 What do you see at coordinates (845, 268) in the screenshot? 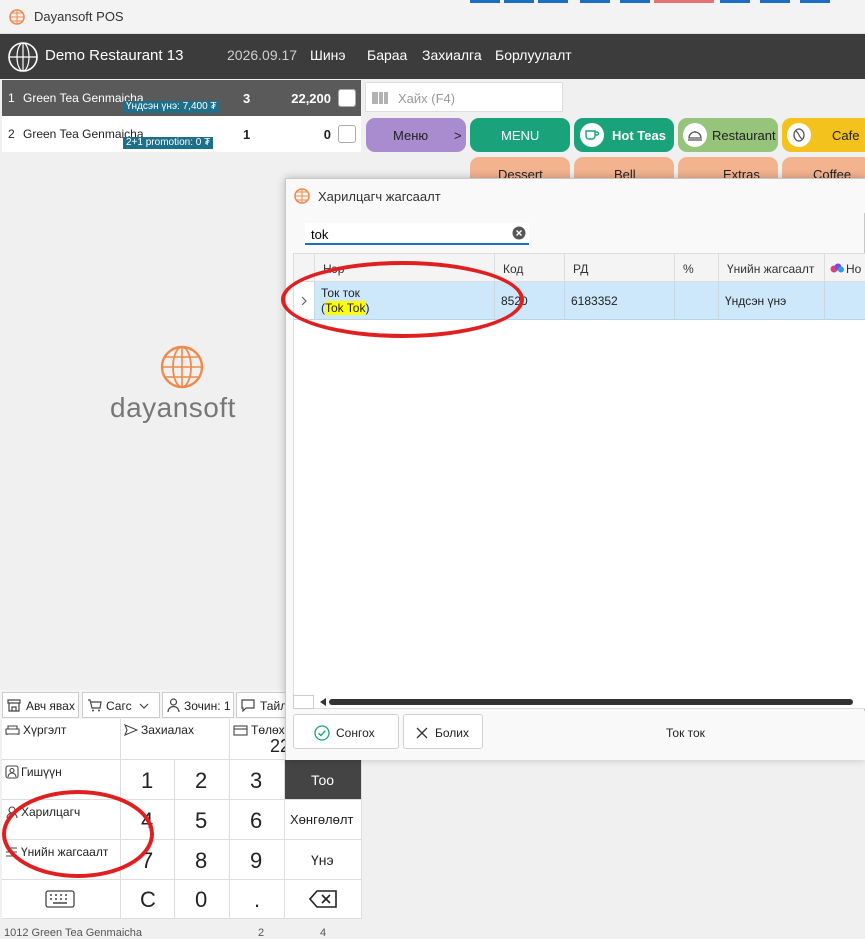
I see `grid-header-extra: Но` at bounding box center [845, 268].